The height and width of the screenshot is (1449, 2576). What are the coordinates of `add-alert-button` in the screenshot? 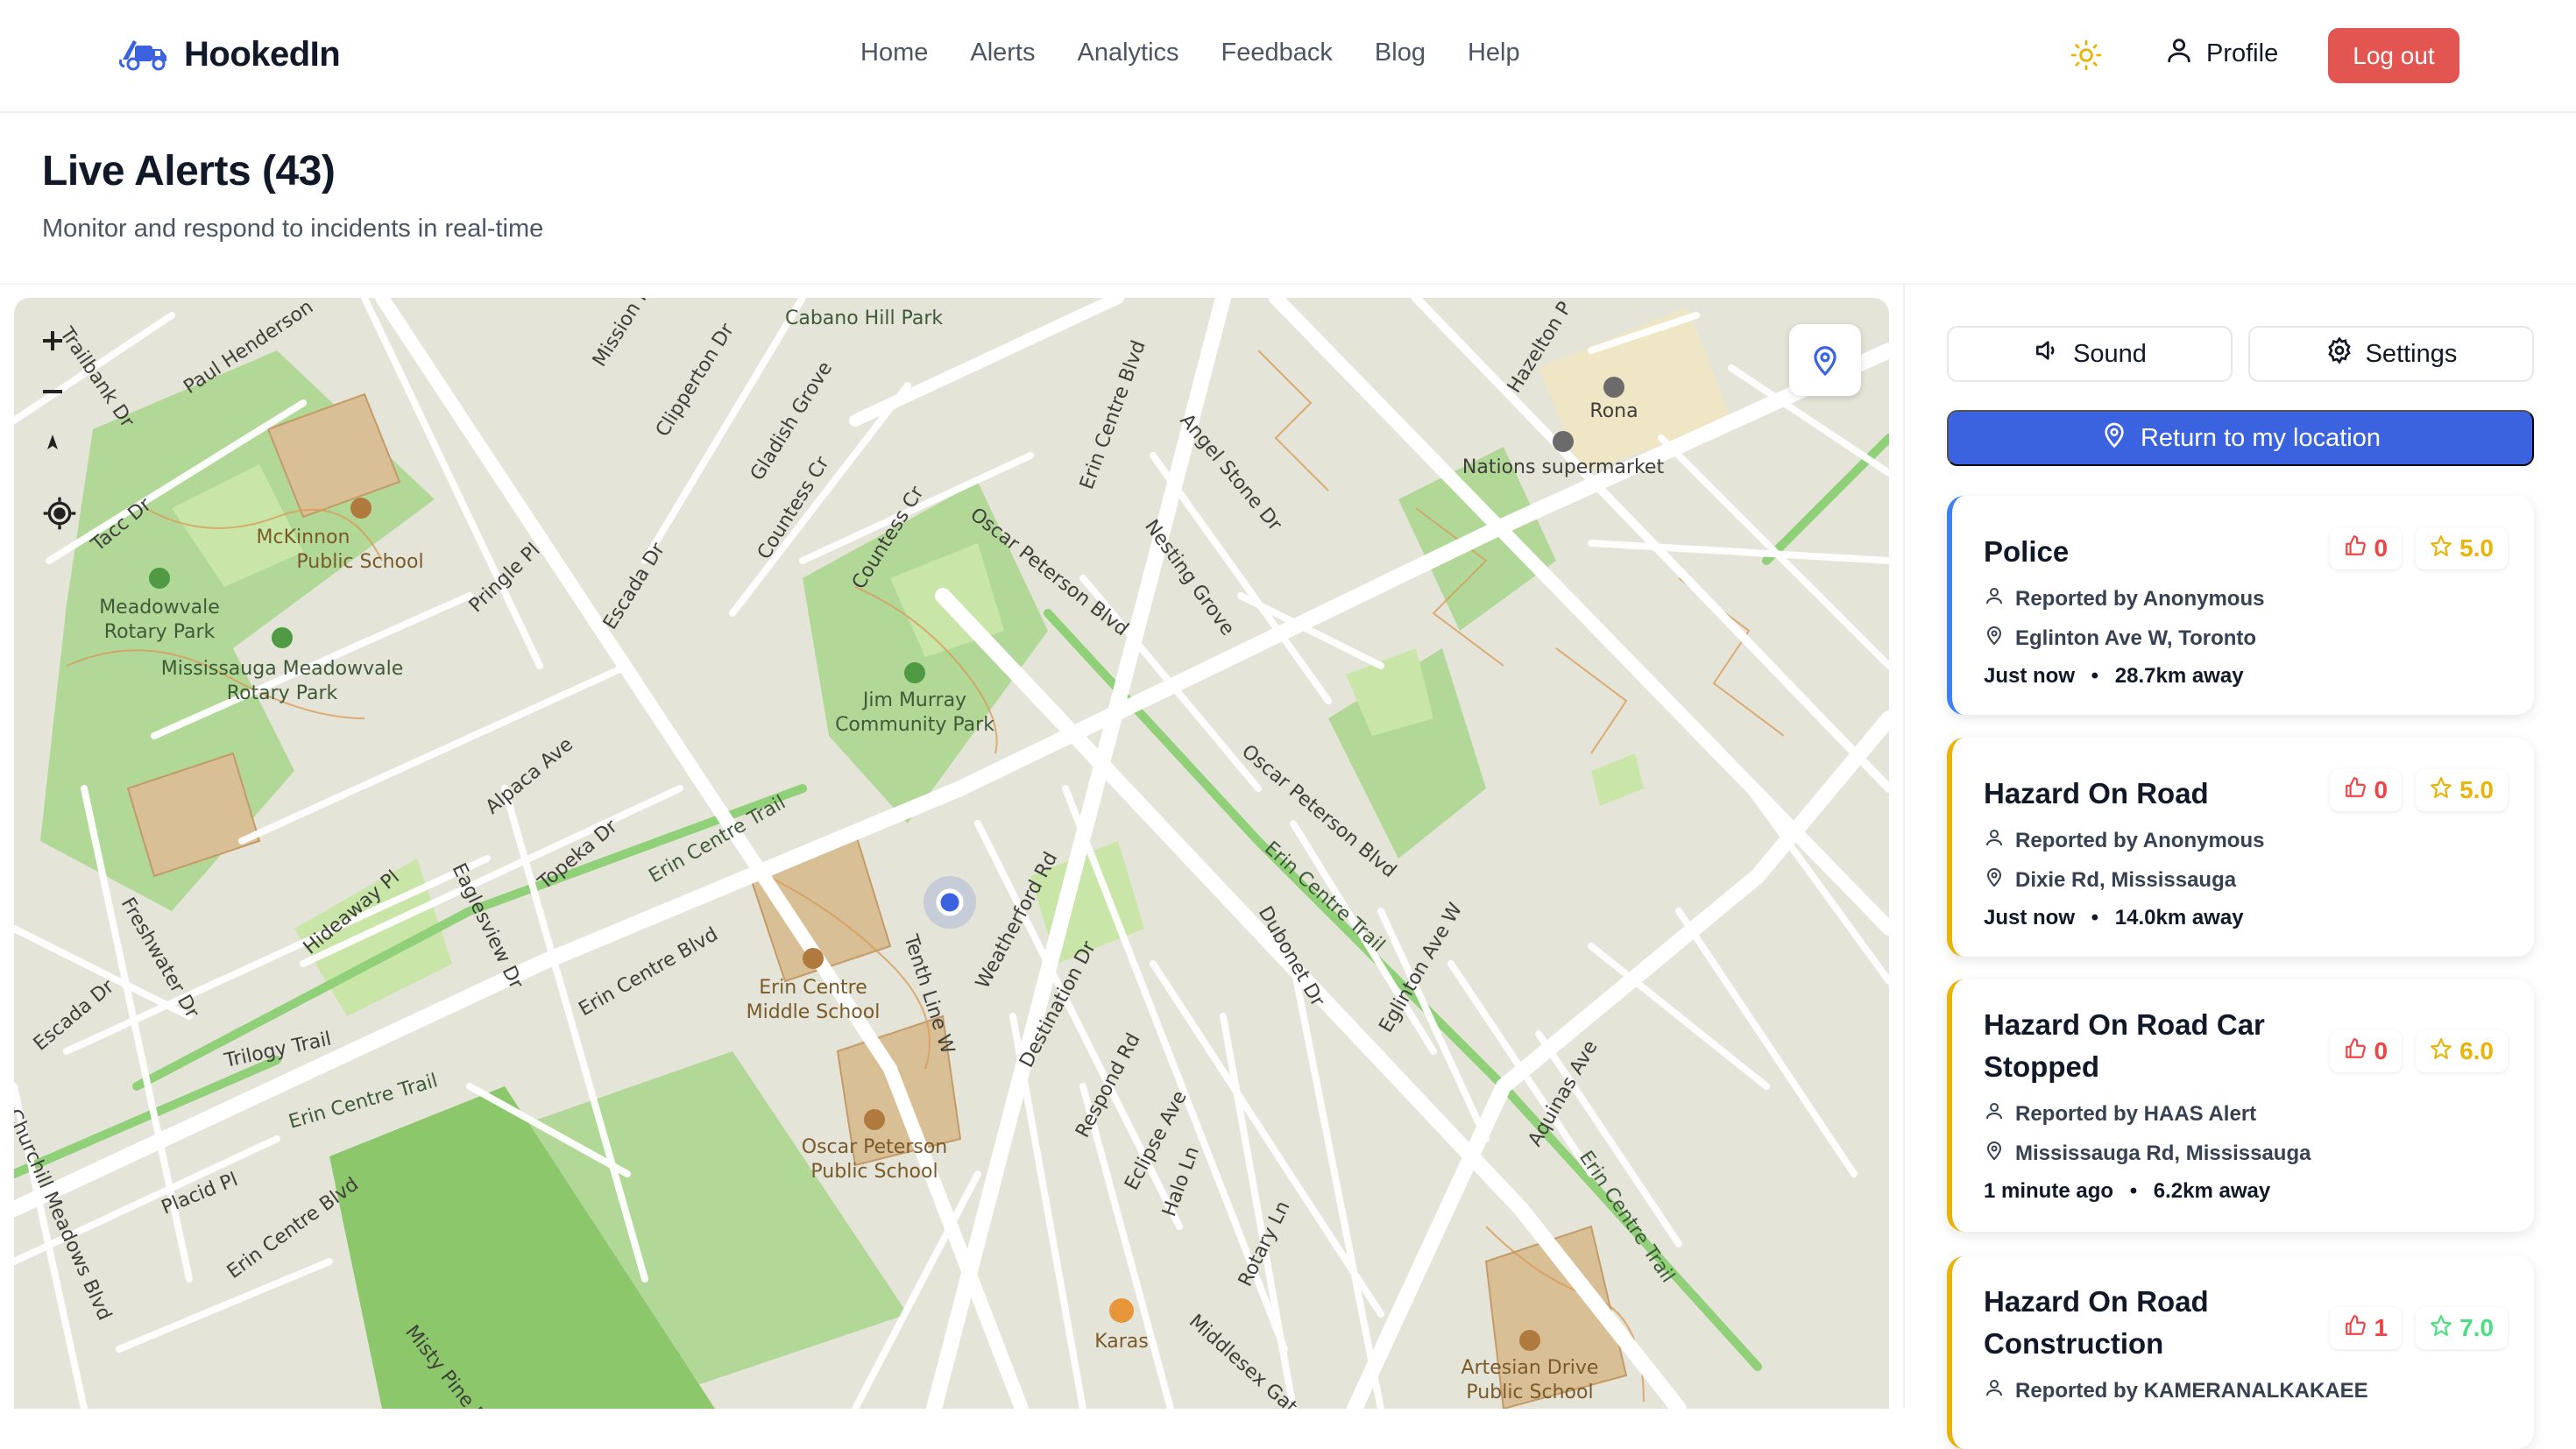 It's located at (1825, 360).